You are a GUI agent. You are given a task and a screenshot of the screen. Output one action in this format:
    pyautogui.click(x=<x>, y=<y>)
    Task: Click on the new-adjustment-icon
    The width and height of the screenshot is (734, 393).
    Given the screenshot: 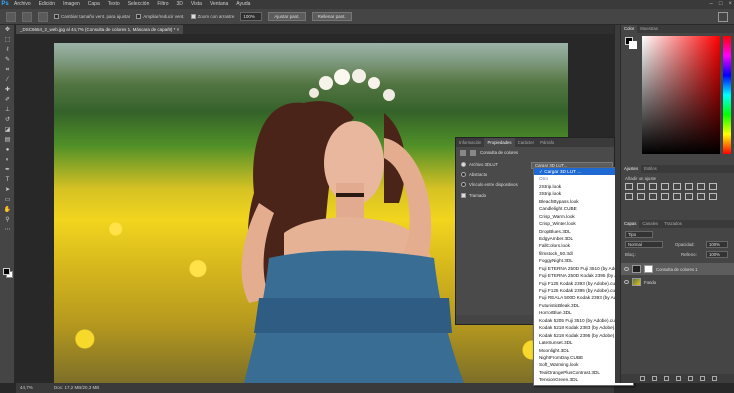 What is the action you would take?
    pyautogui.click(x=678, y=378)
    